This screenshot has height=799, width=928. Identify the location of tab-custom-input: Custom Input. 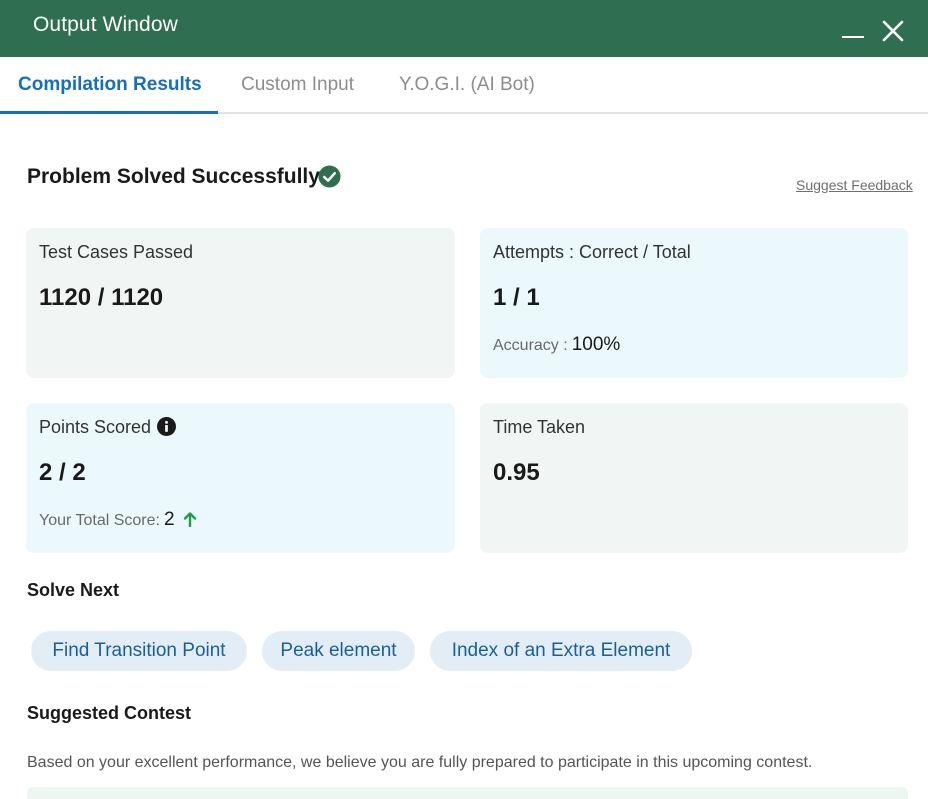
(297, 85).